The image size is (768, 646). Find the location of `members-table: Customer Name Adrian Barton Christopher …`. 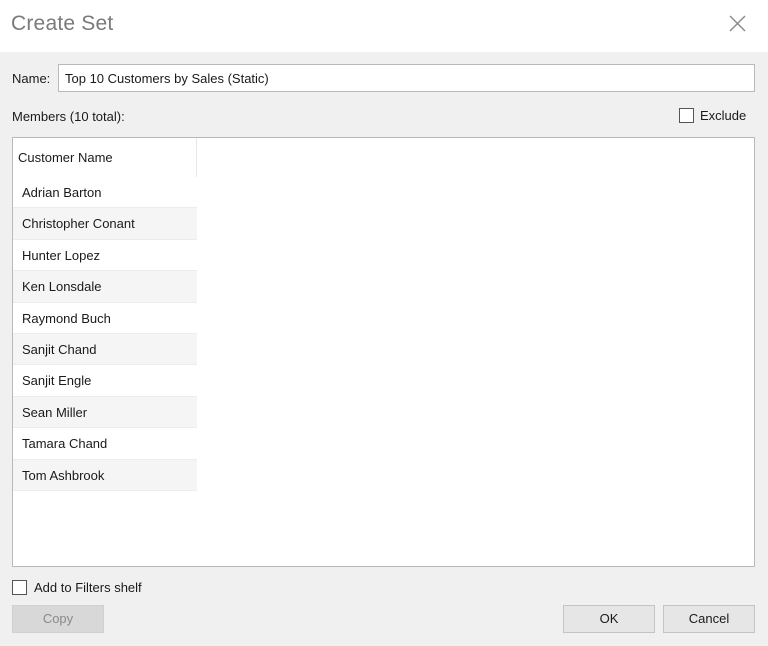

members-table: Customer Name Adrian Barton Christopher … is located at coordinates (105, 314).